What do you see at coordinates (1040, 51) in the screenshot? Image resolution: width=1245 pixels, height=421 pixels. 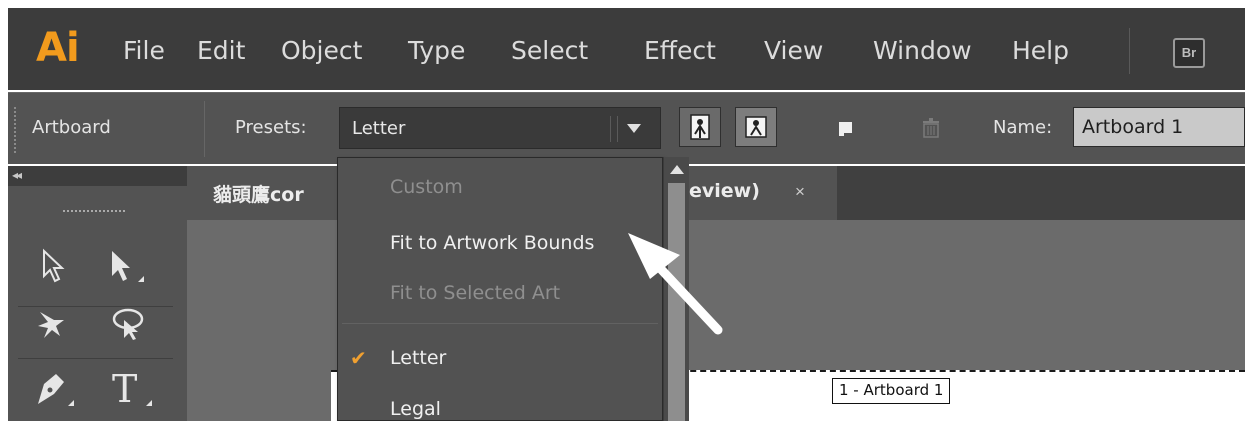 I see `menu-help: Help` at bounding box center [1040, 51].